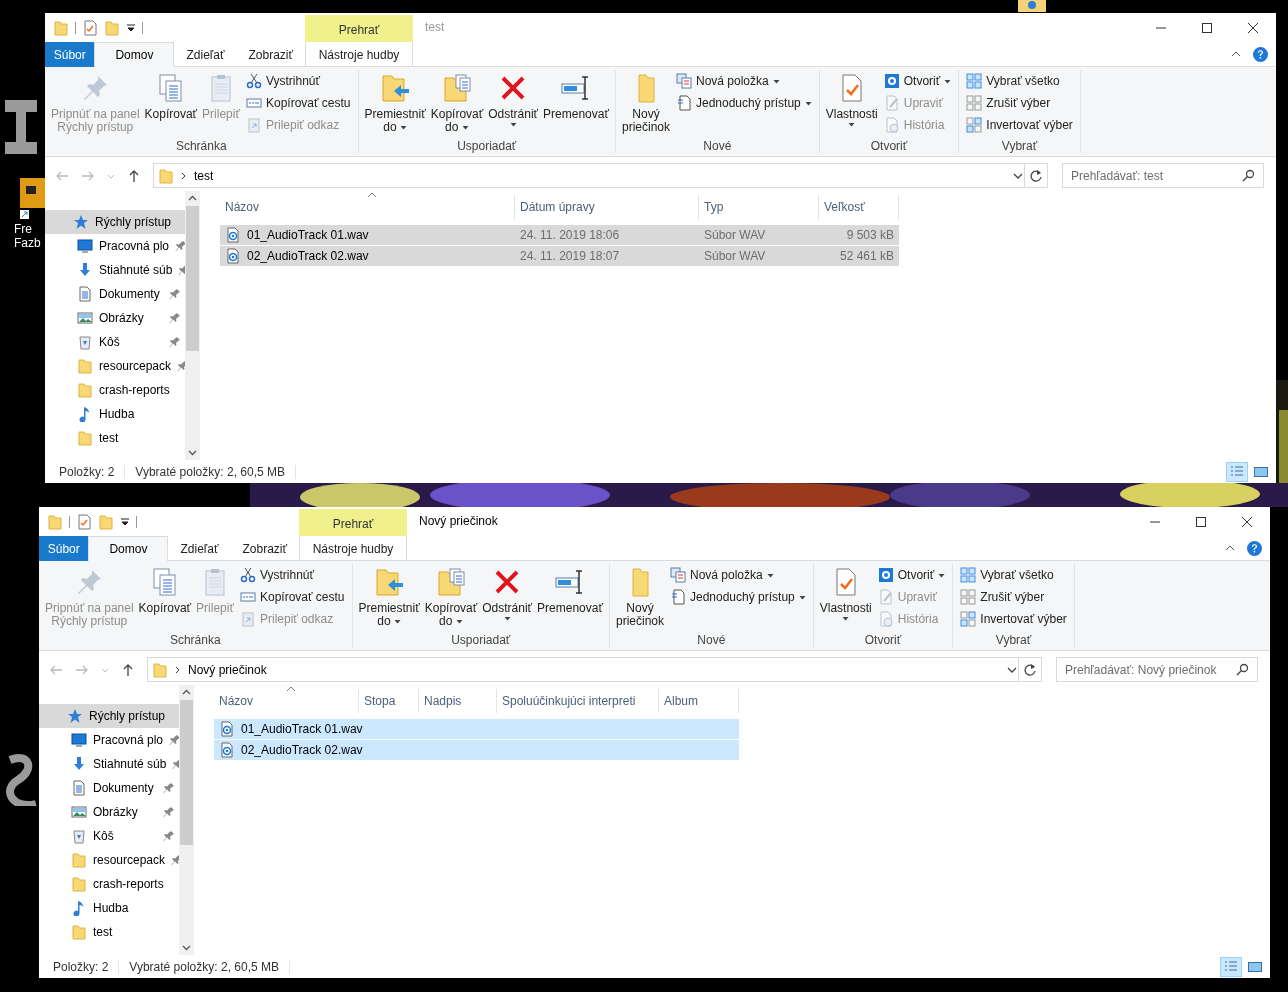  Describe the element at coordinates (372, 195) in the screenshot. I see `sort-caret-icon` at that location.